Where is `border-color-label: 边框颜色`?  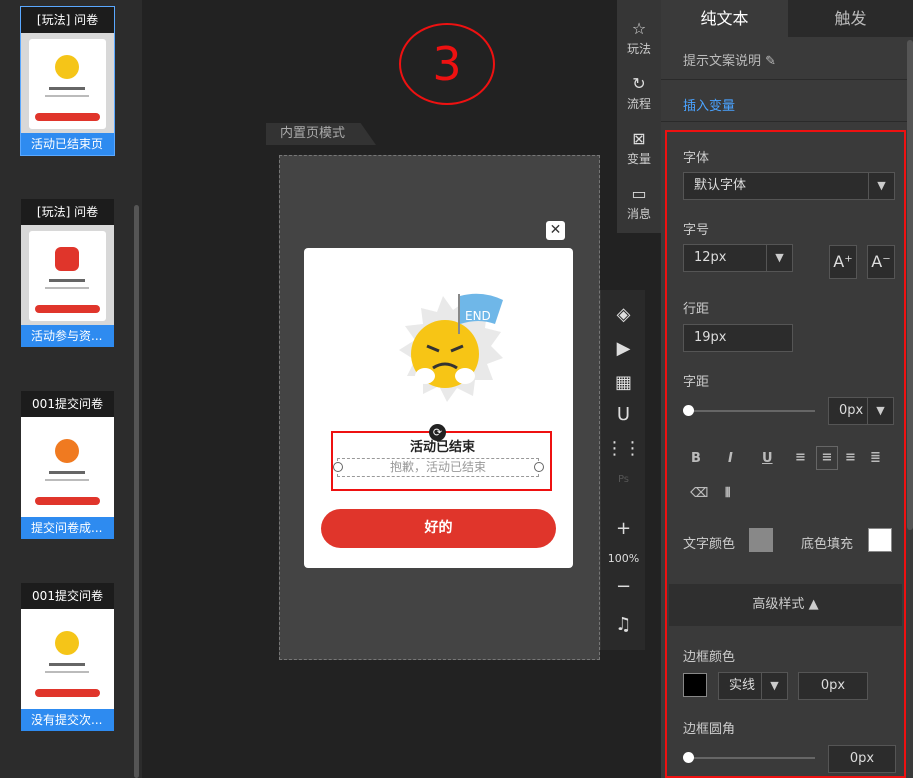 border-color-label: 边框颜色 is located at coordinates (709, 657).